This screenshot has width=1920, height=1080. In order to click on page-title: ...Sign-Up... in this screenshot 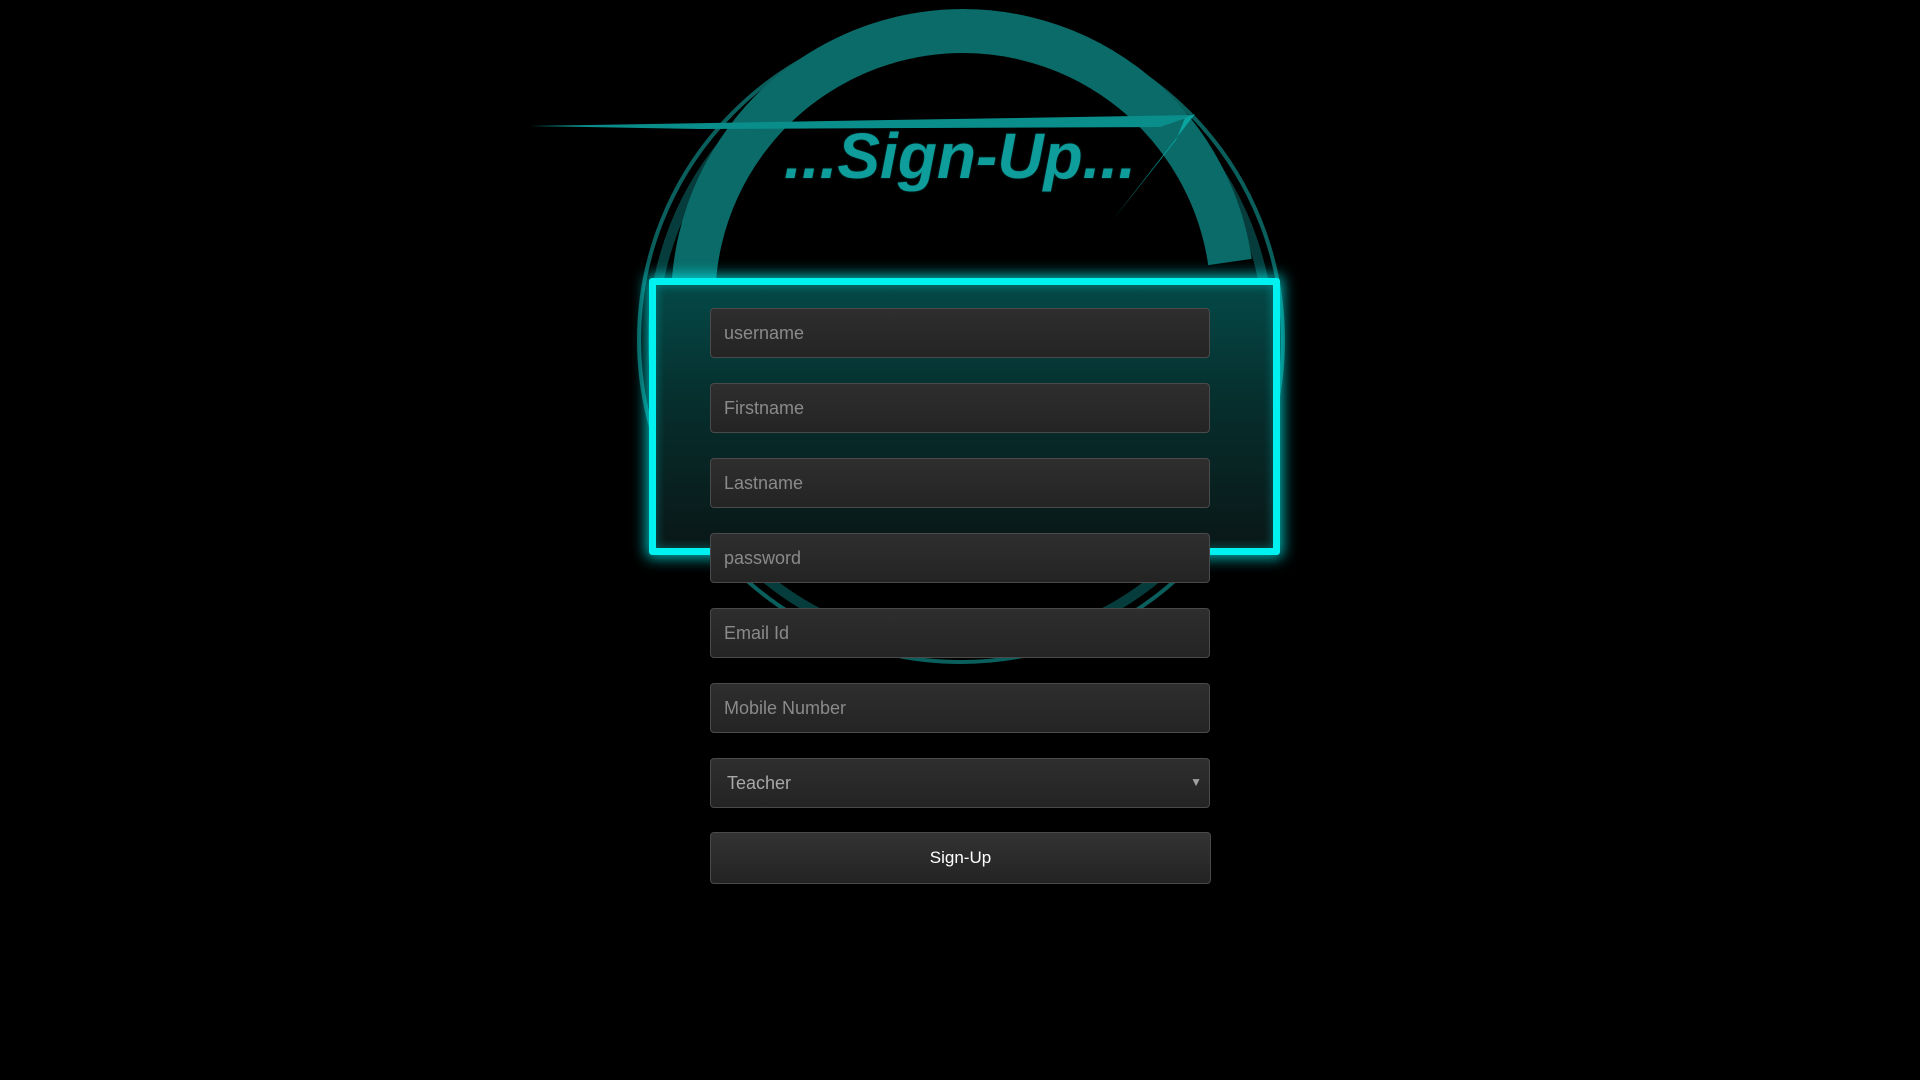, I will do `click(960, 156)`.